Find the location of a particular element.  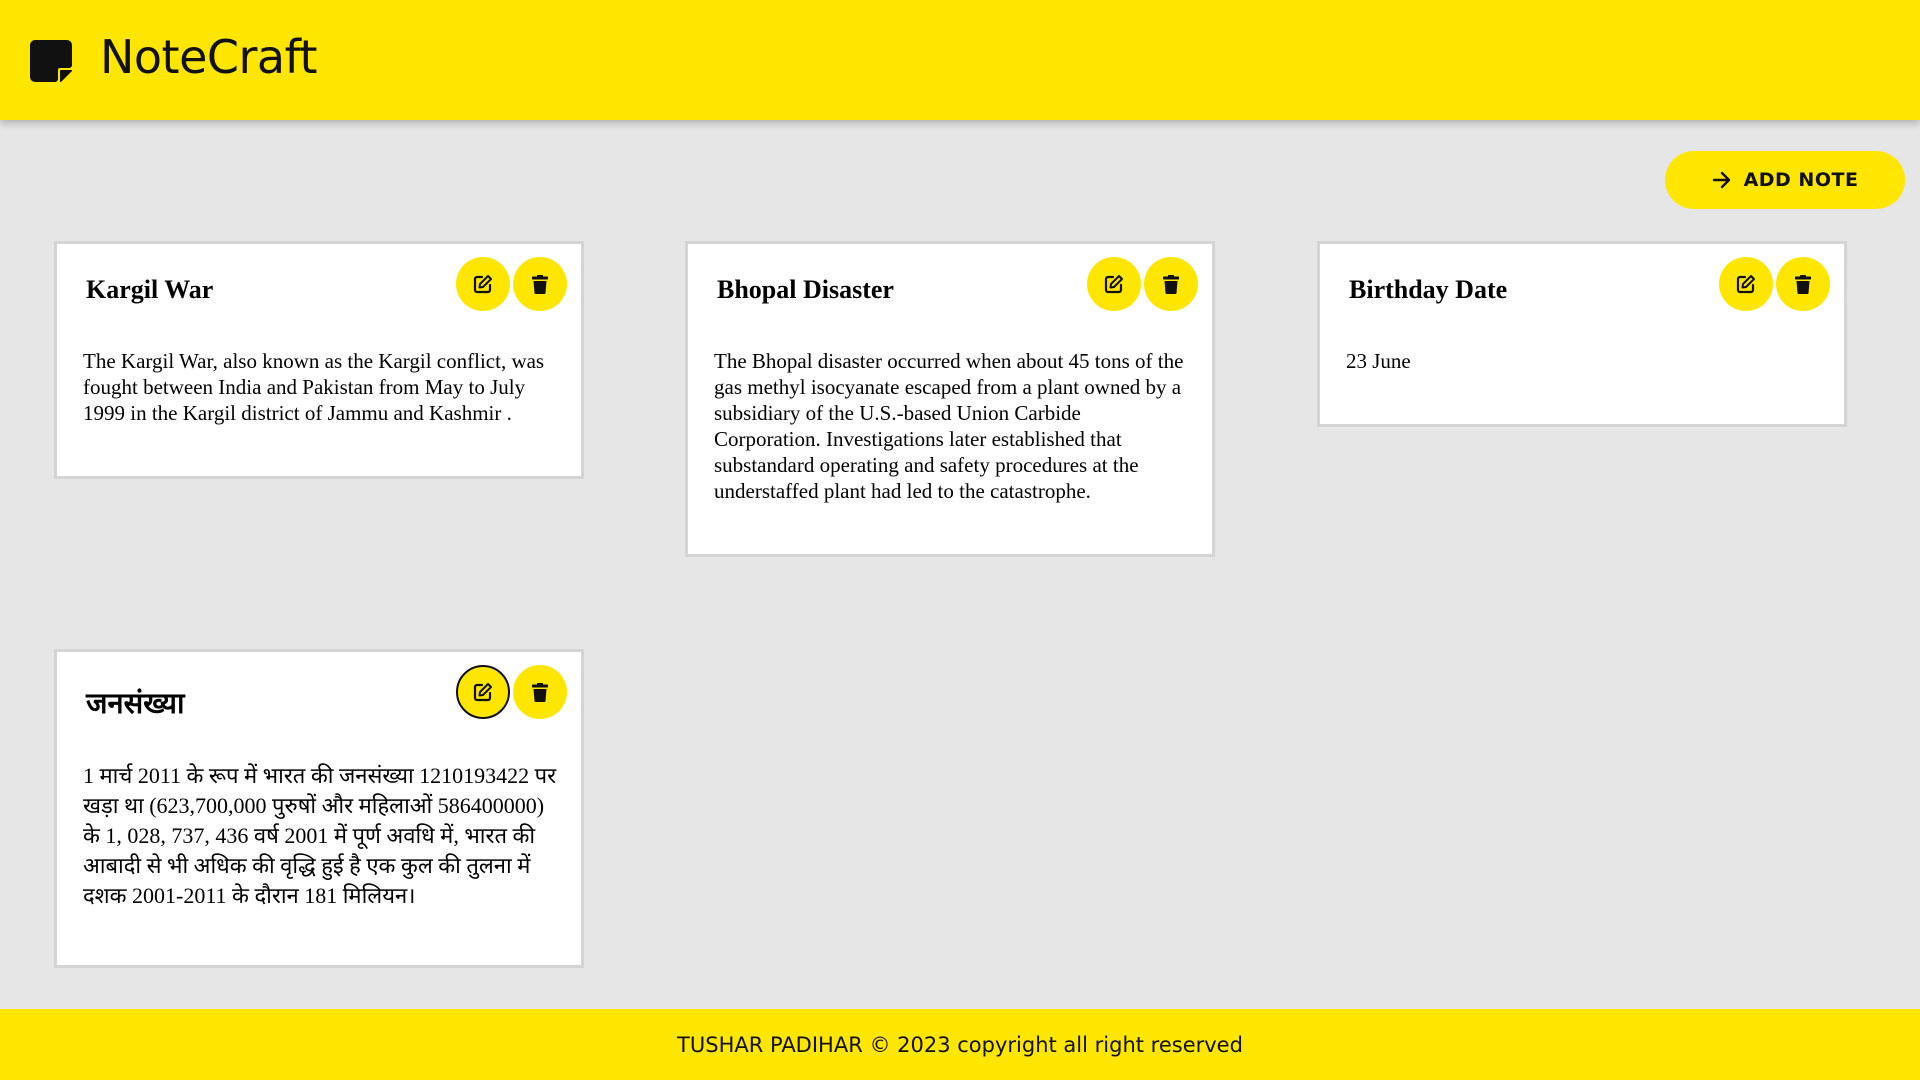

note-title: Bhopal Disaster is located at coordinates (805, 289).